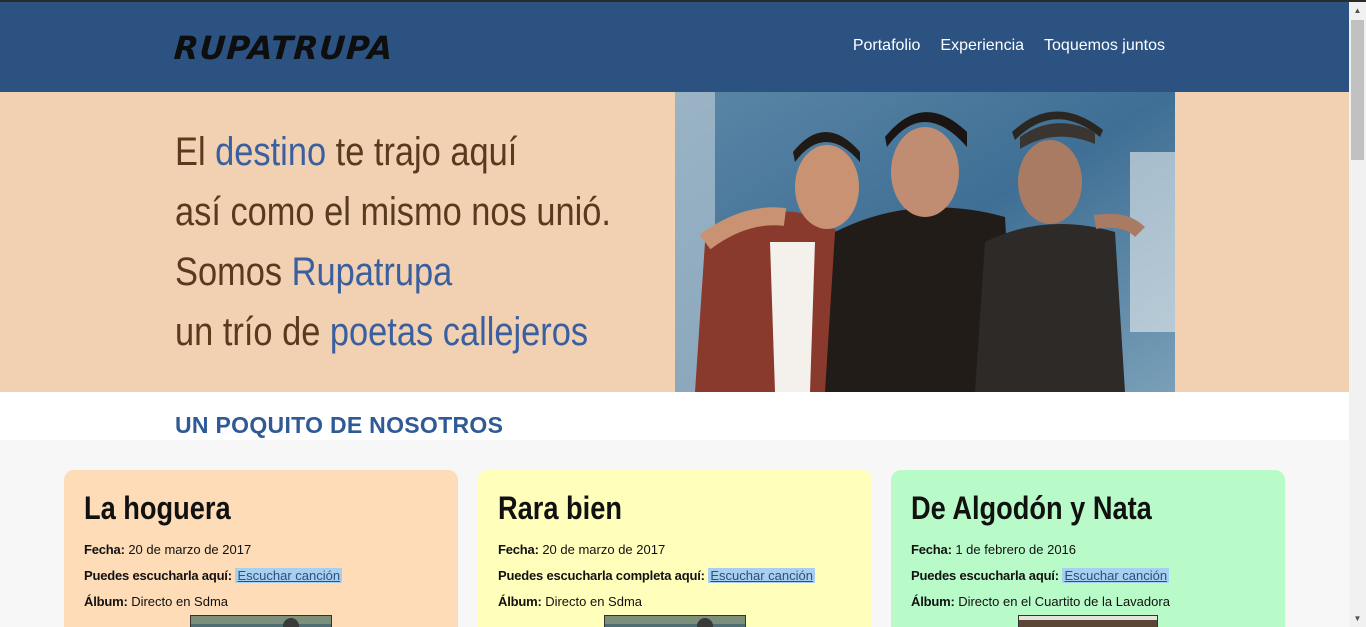 Image resolution: width=1366 pixels, height=627 pixels. I want to click on main-nav: Portafolio Experiencia Toquemos juntos, so click(1009, 46).